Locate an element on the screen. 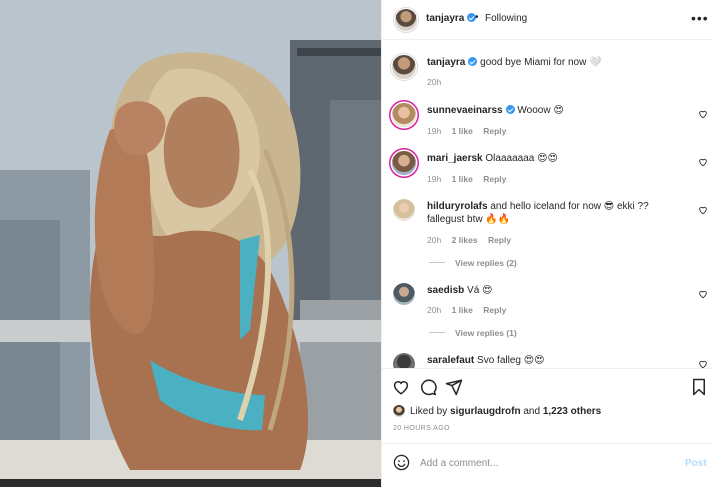  caption-text: tanjayra good bye Miami for now 🤍 is located at coordinates (557, 62).